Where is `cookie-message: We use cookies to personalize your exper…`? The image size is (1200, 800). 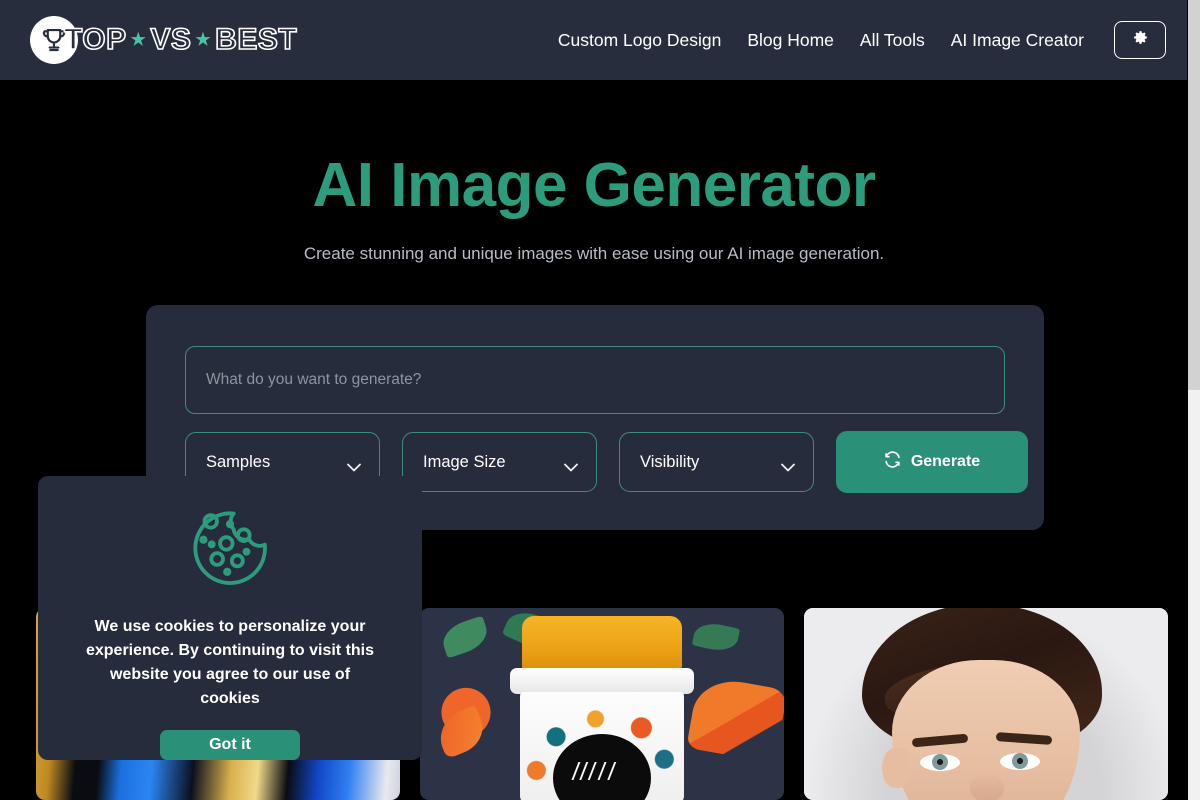
cookie-message: We use cookies to personalize your exper… is located at coordinates (230, 662).